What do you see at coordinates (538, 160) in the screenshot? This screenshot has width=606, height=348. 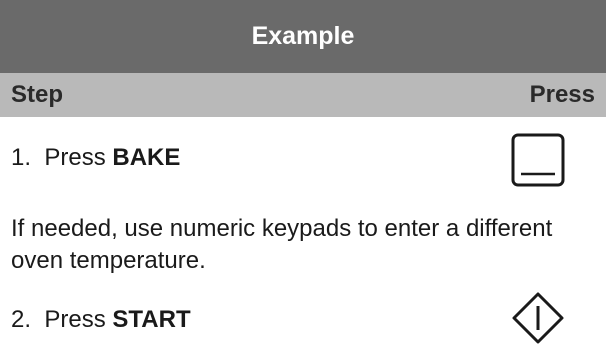 I see `bake-button-icon` at bounding box center [538, 160].